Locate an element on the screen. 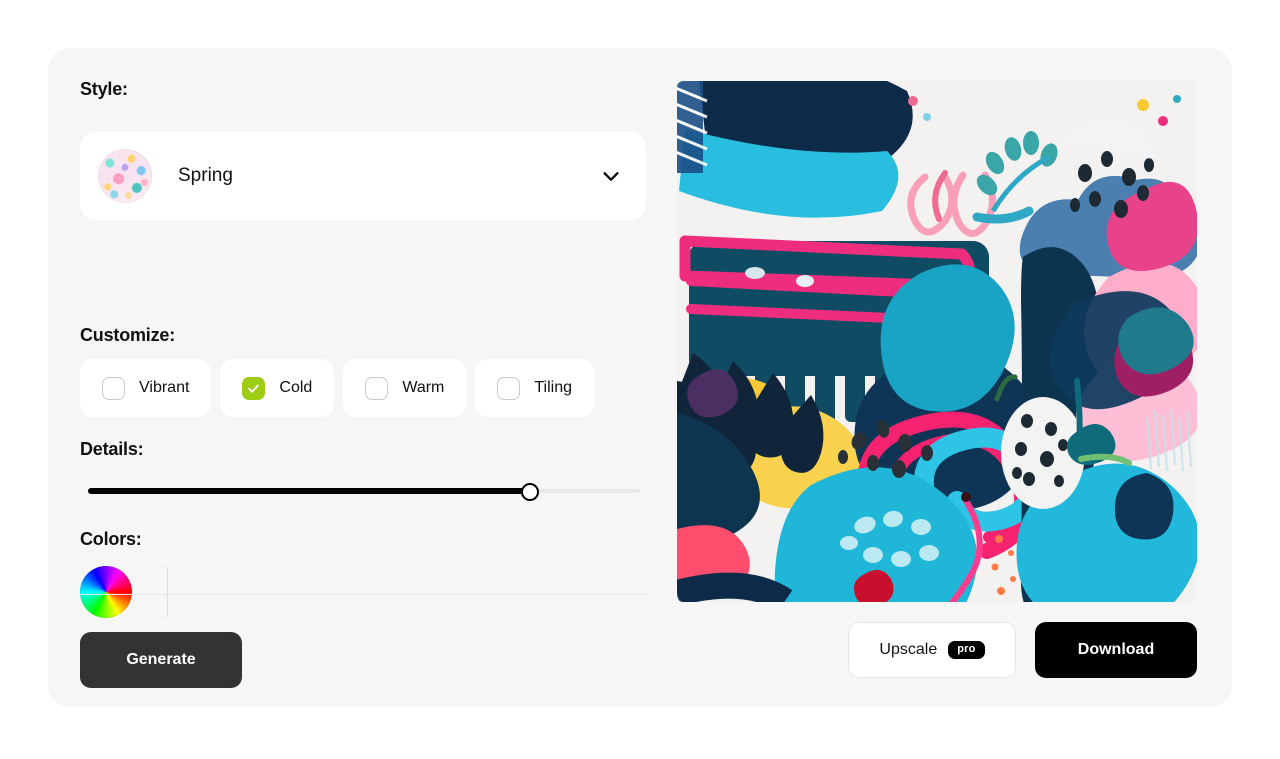  details-slider is located at coordinates (364, 492).